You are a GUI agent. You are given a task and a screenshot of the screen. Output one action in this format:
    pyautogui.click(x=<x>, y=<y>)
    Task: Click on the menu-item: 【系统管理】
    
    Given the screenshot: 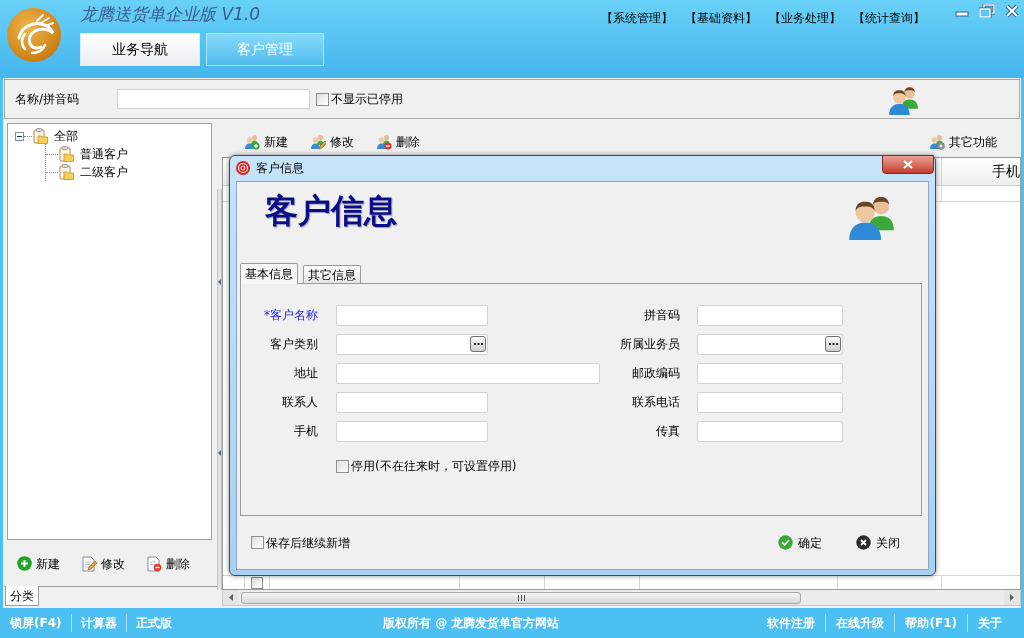 What is the action you would take?
    pyautogui.click(x=637, y=18)
    